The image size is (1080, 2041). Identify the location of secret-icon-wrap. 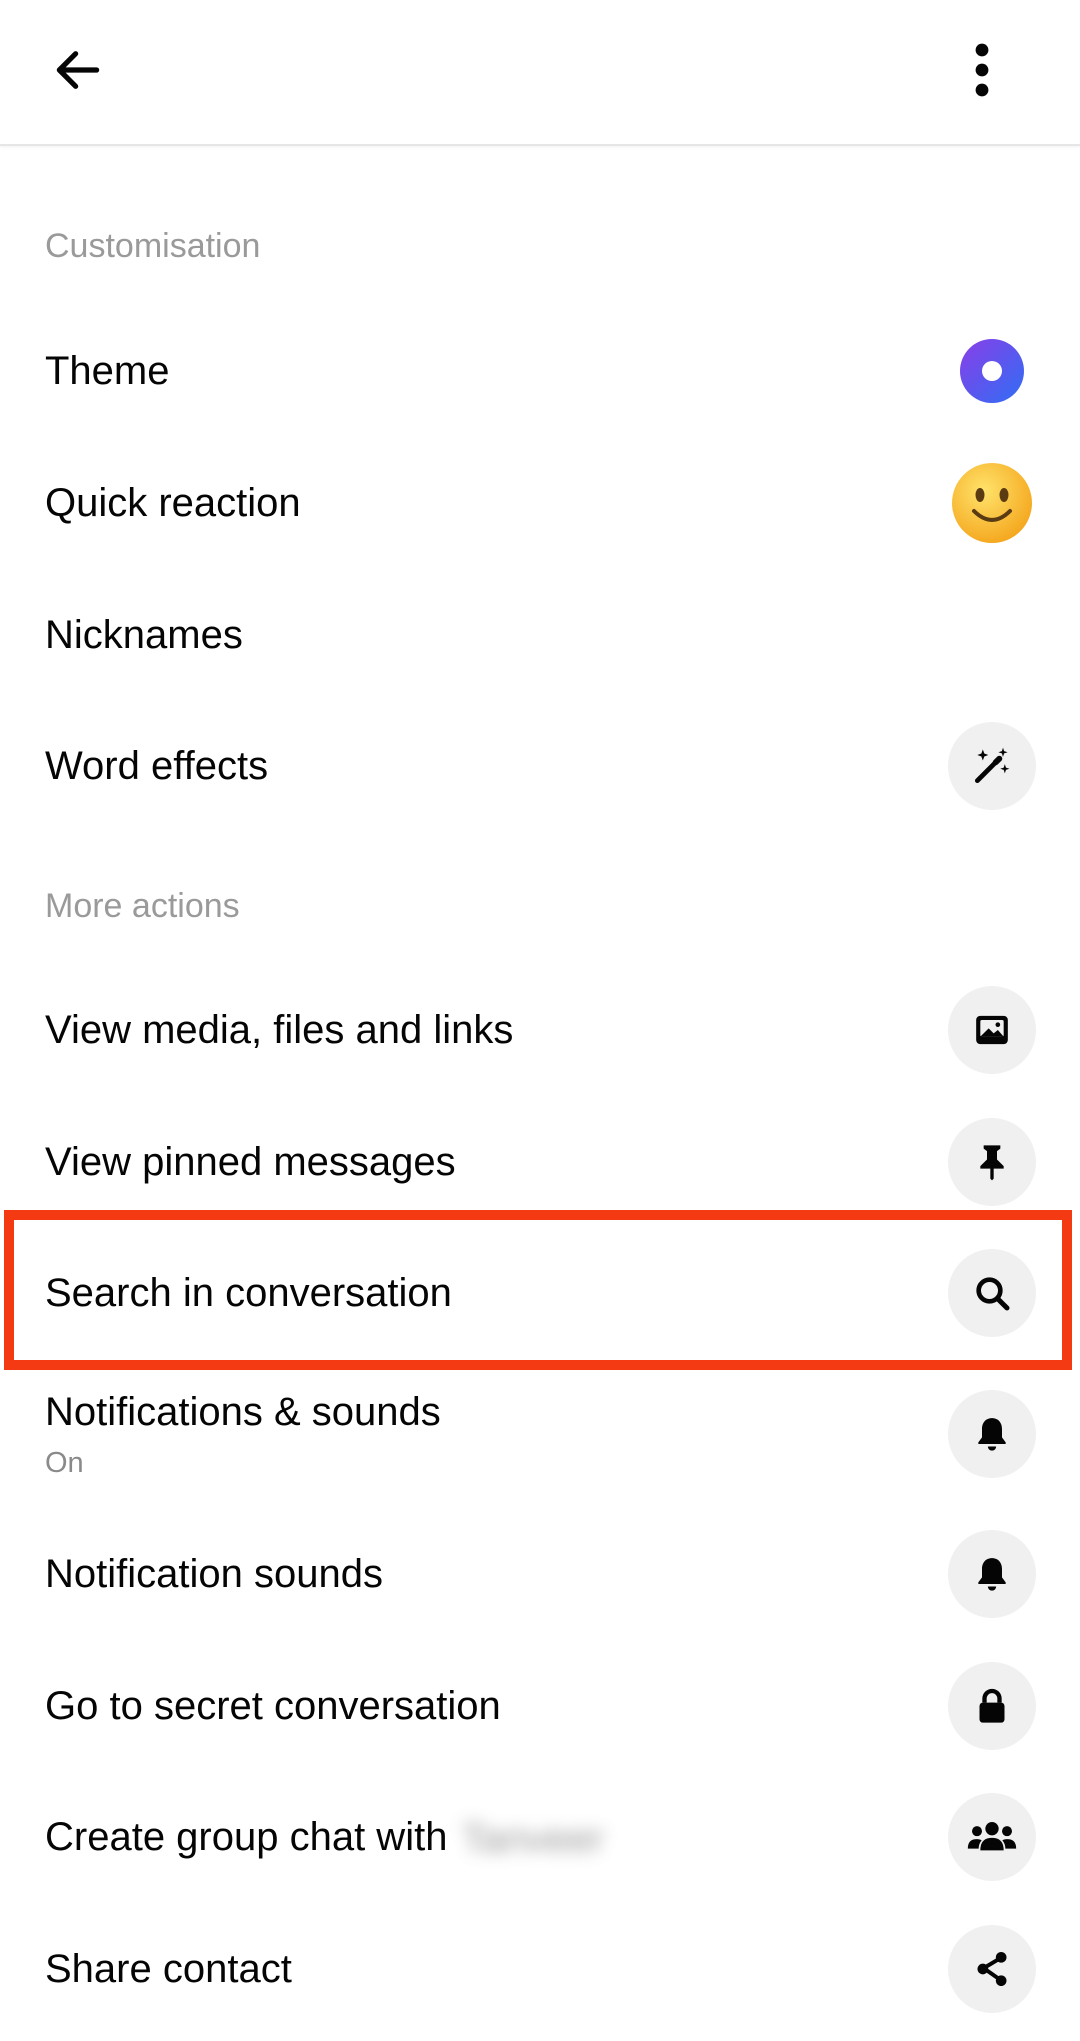
(992, 1706).